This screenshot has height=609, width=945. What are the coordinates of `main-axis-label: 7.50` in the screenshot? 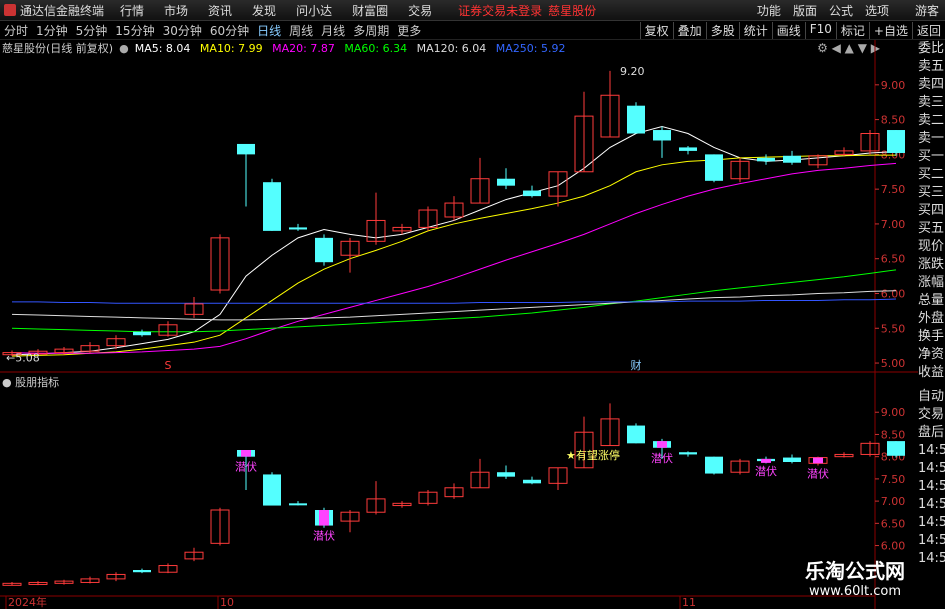 It's located at (893, 189).